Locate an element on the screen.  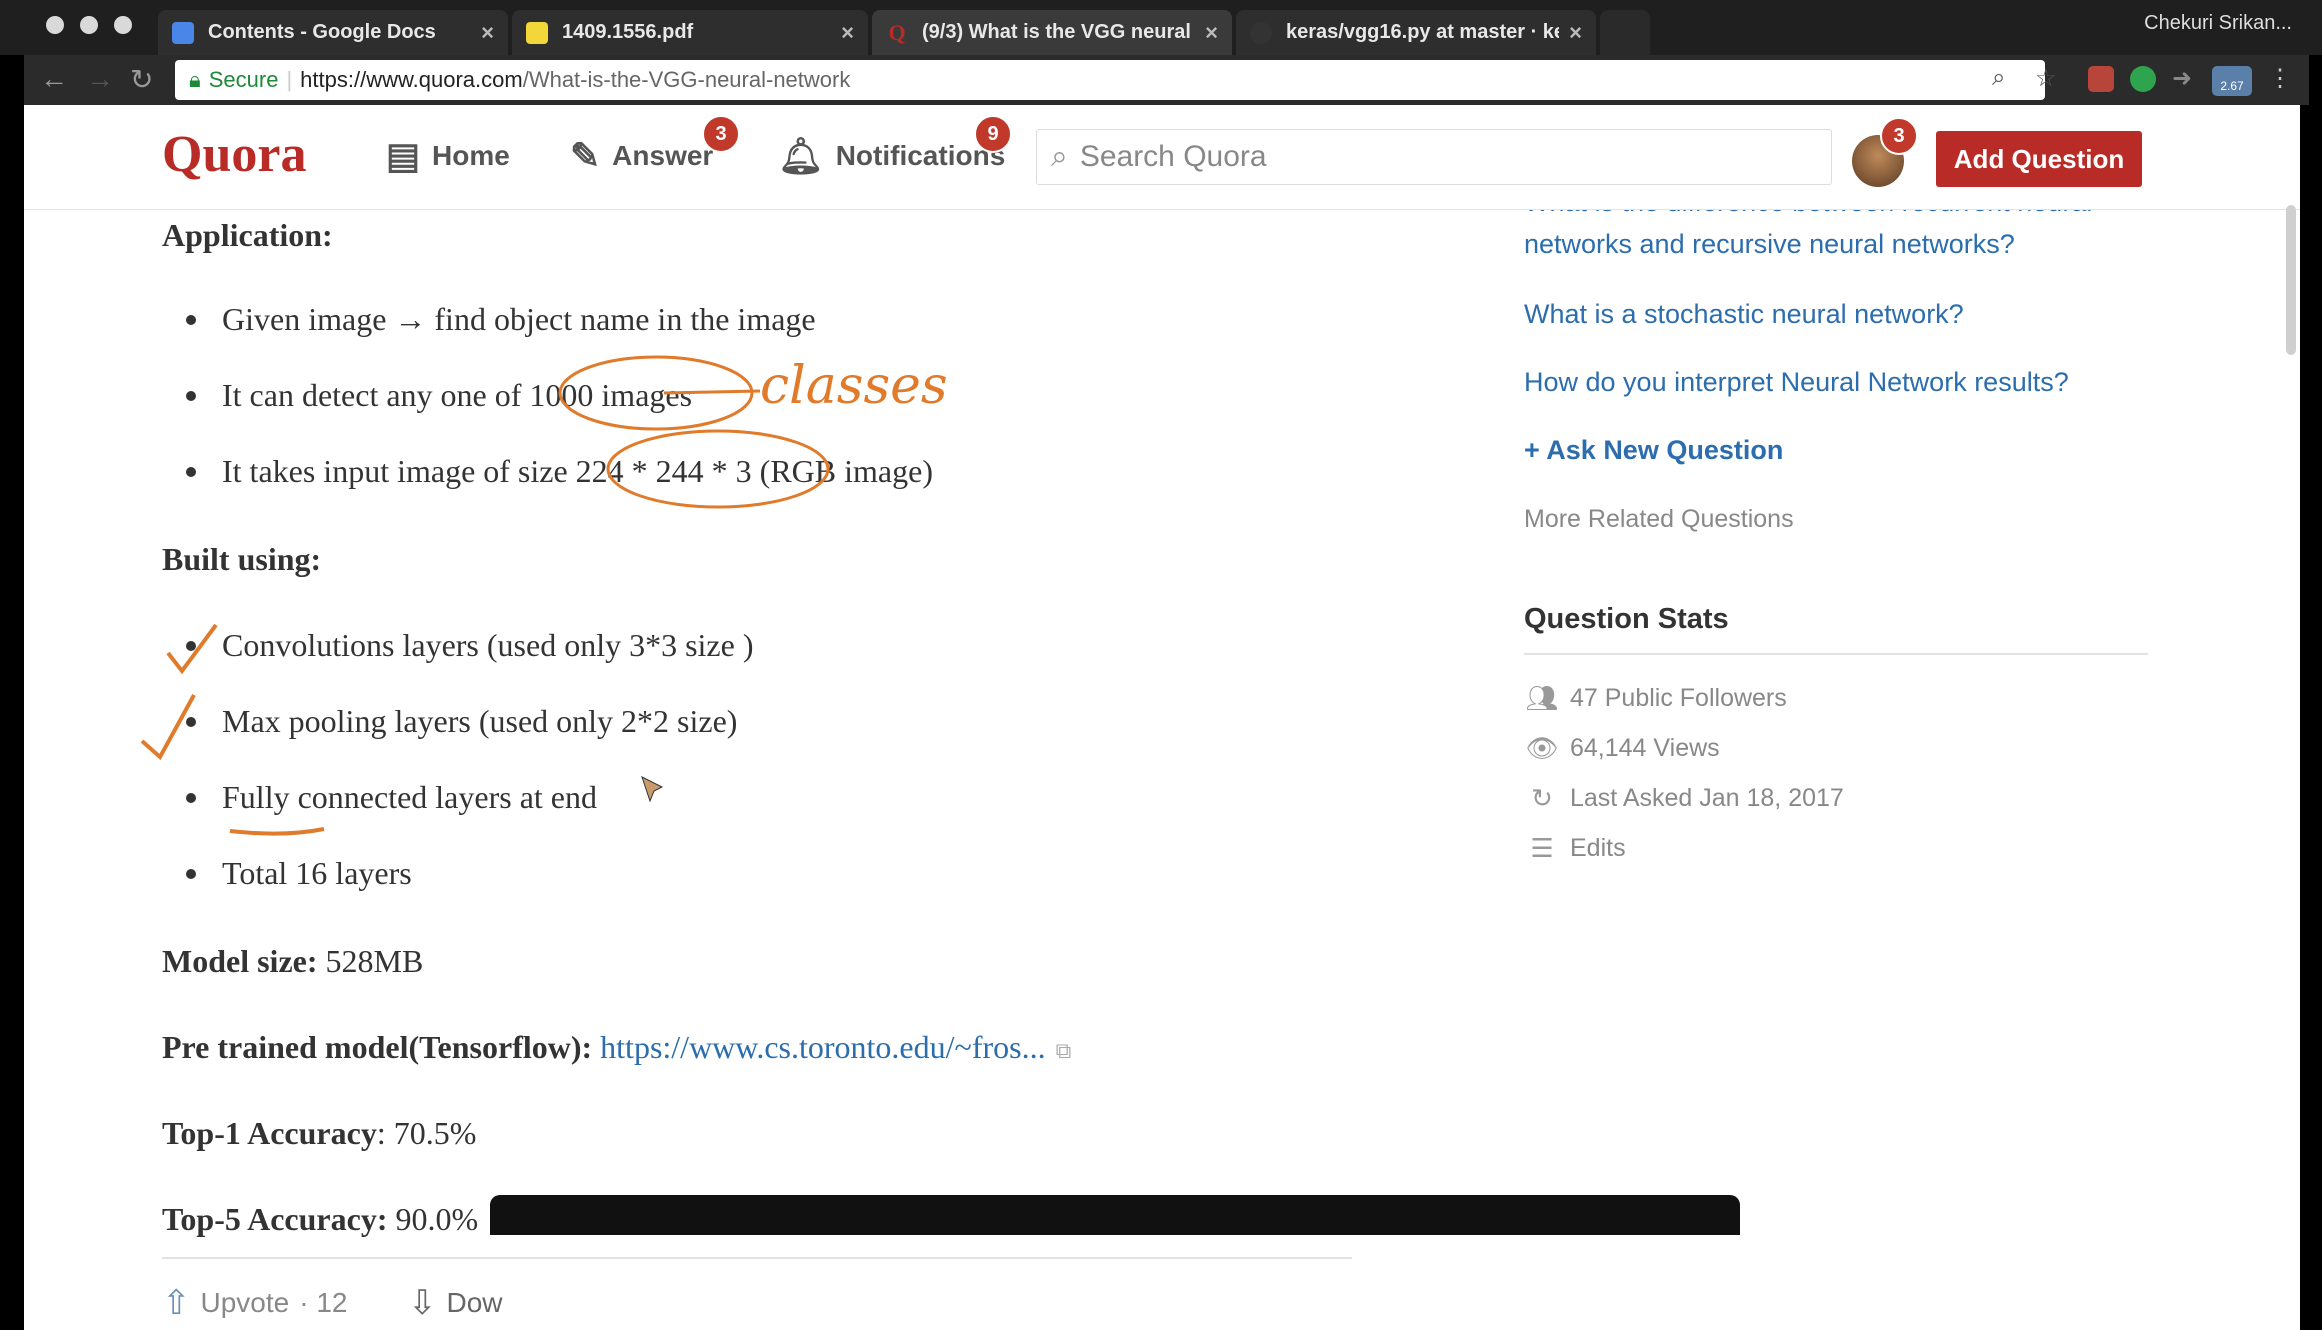
downvote-button: ⇩ Dow is located at coordinates (455, 1303).